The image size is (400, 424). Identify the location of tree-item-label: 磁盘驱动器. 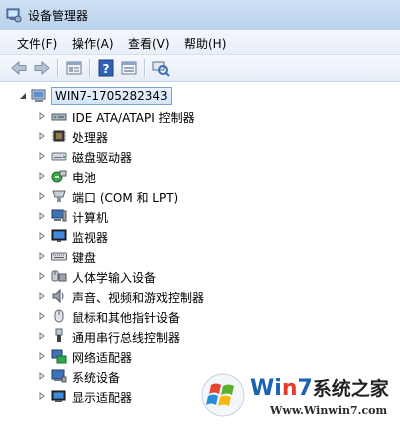
(102, 158).